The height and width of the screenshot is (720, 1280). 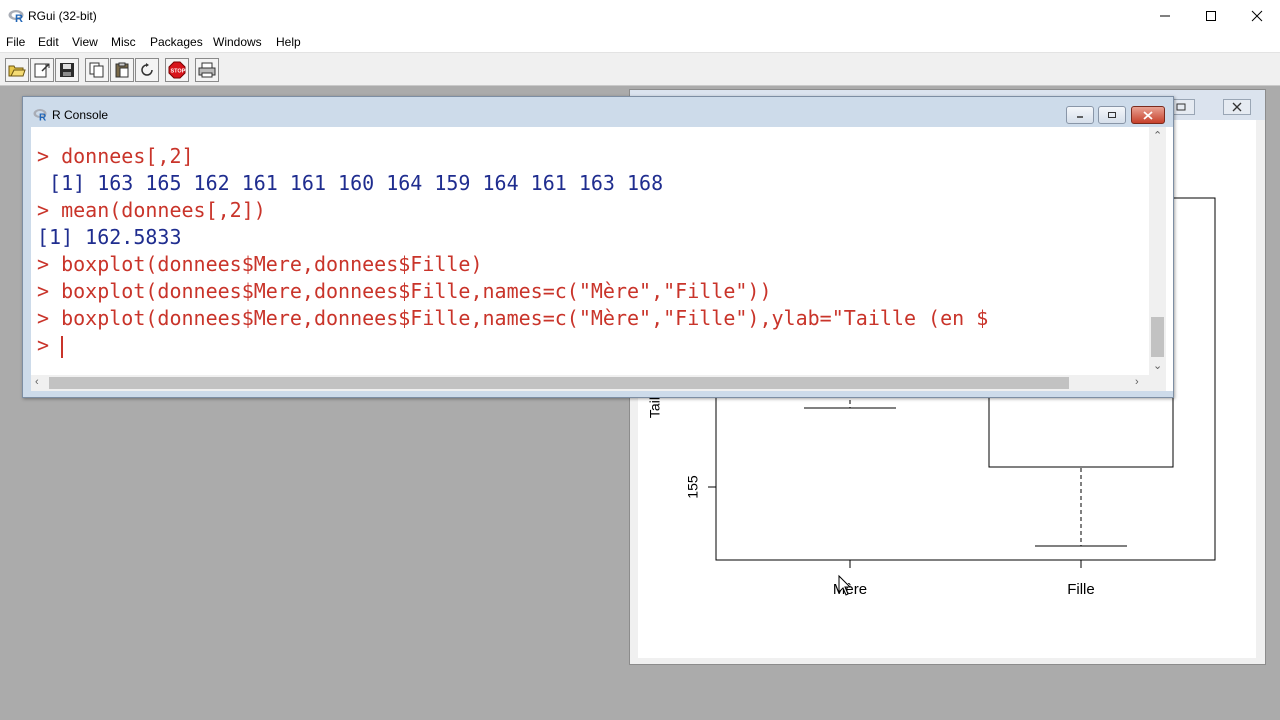 I want to click on open-script-button, so click(x=17, y=70).